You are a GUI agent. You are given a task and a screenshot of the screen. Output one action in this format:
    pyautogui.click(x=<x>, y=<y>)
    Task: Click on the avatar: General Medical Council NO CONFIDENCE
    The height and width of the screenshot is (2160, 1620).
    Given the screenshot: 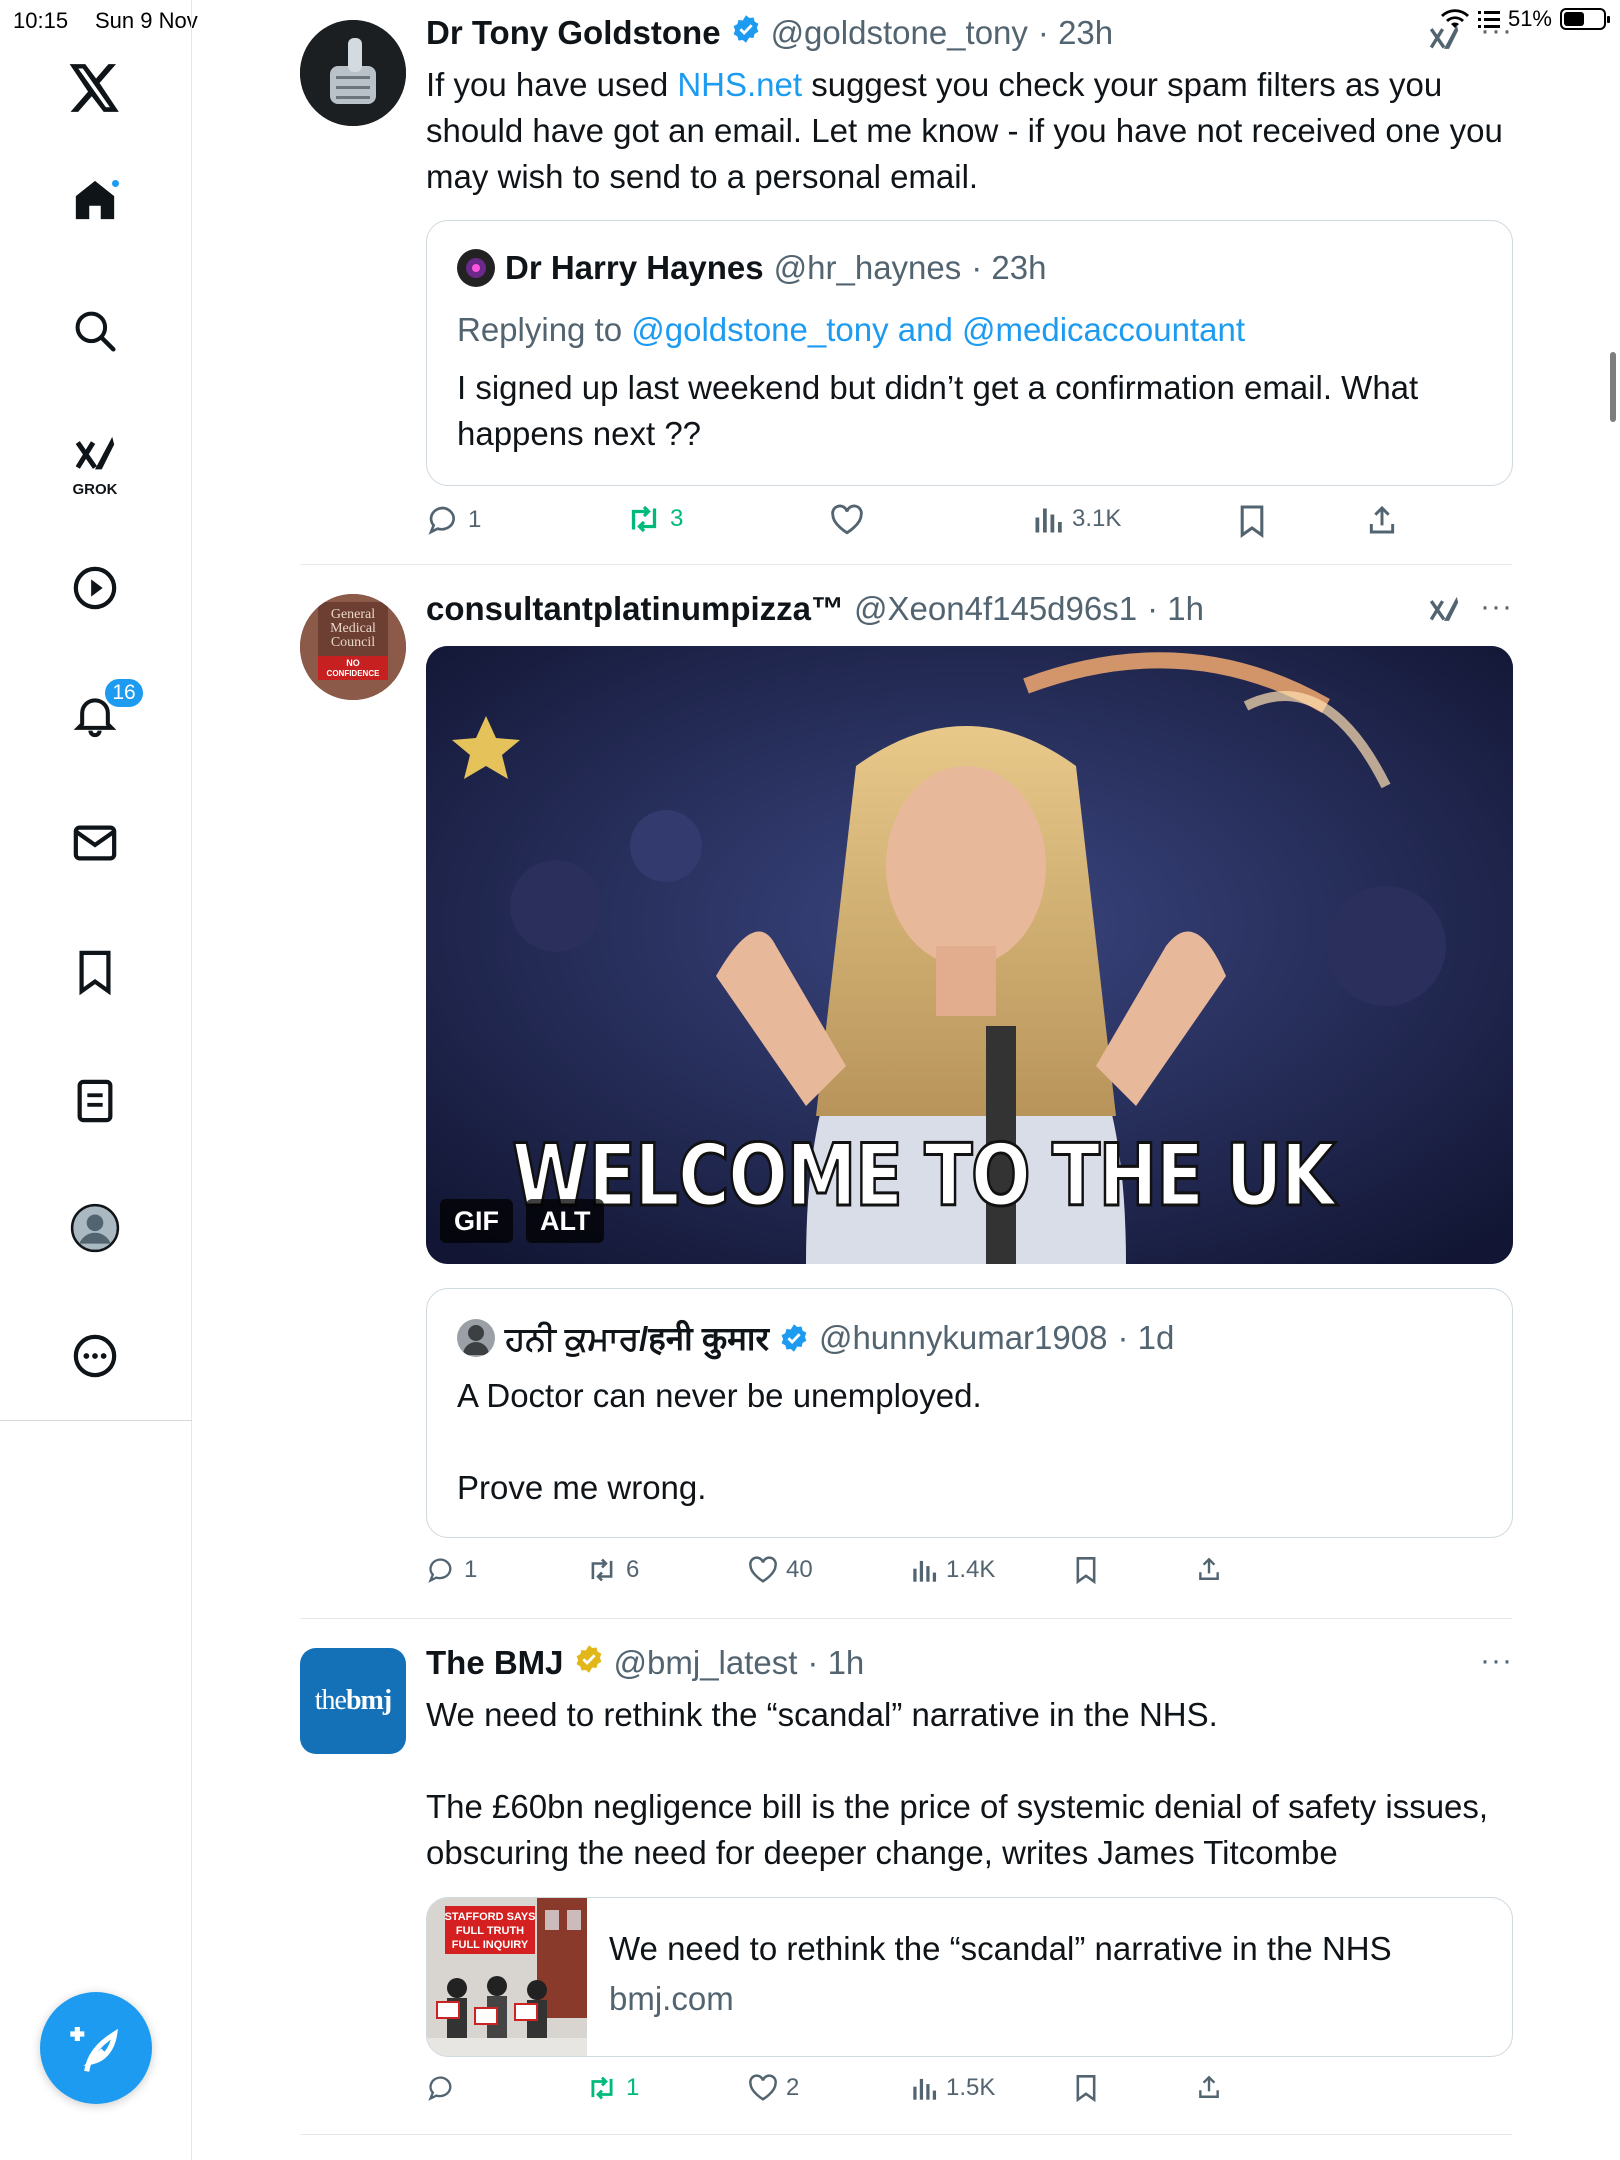 What is the action you would take?
    pyautogui.click(x=353, y=647)
    